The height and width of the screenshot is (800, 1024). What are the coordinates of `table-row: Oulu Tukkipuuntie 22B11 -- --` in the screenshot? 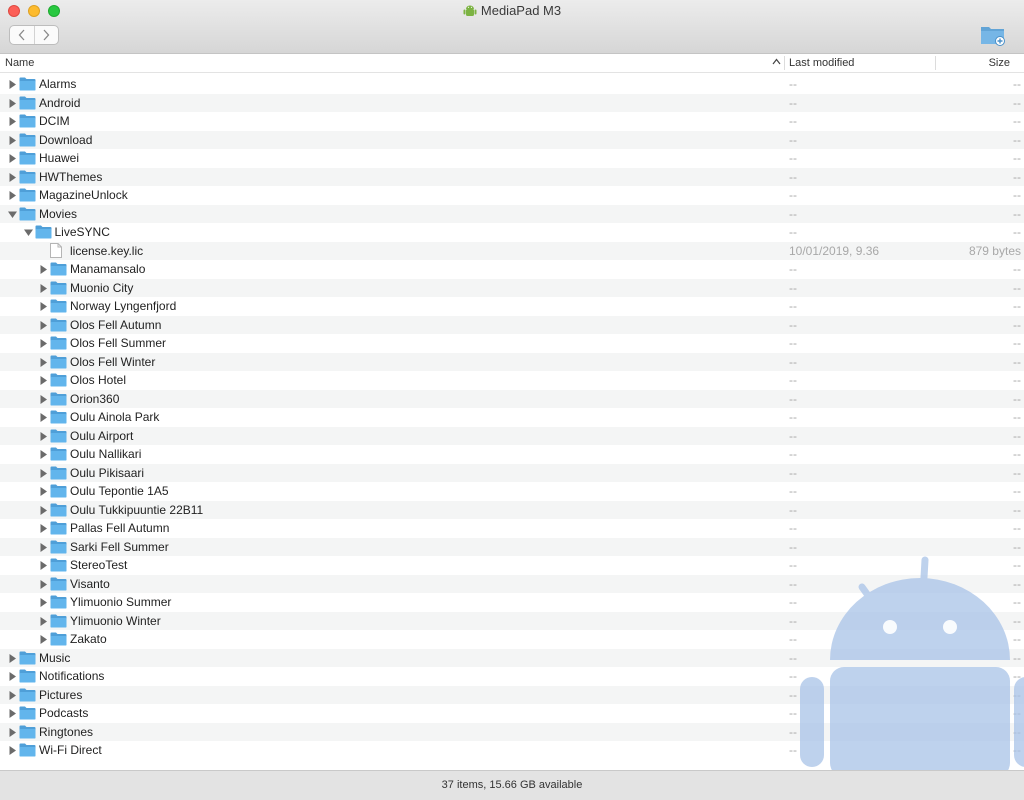 It's located at (512, 509).